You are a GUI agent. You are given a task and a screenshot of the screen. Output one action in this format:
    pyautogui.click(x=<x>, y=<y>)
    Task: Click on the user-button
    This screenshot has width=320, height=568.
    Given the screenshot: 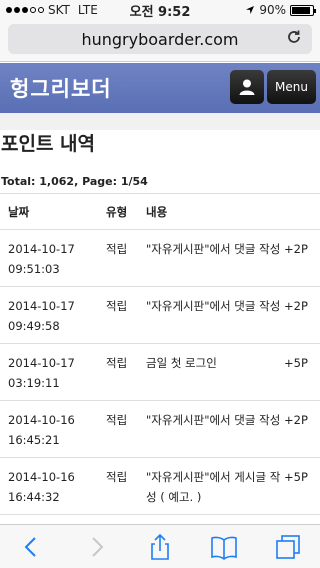 What is the action you would take?
    pyautogui.click(x=247, y=87)
    